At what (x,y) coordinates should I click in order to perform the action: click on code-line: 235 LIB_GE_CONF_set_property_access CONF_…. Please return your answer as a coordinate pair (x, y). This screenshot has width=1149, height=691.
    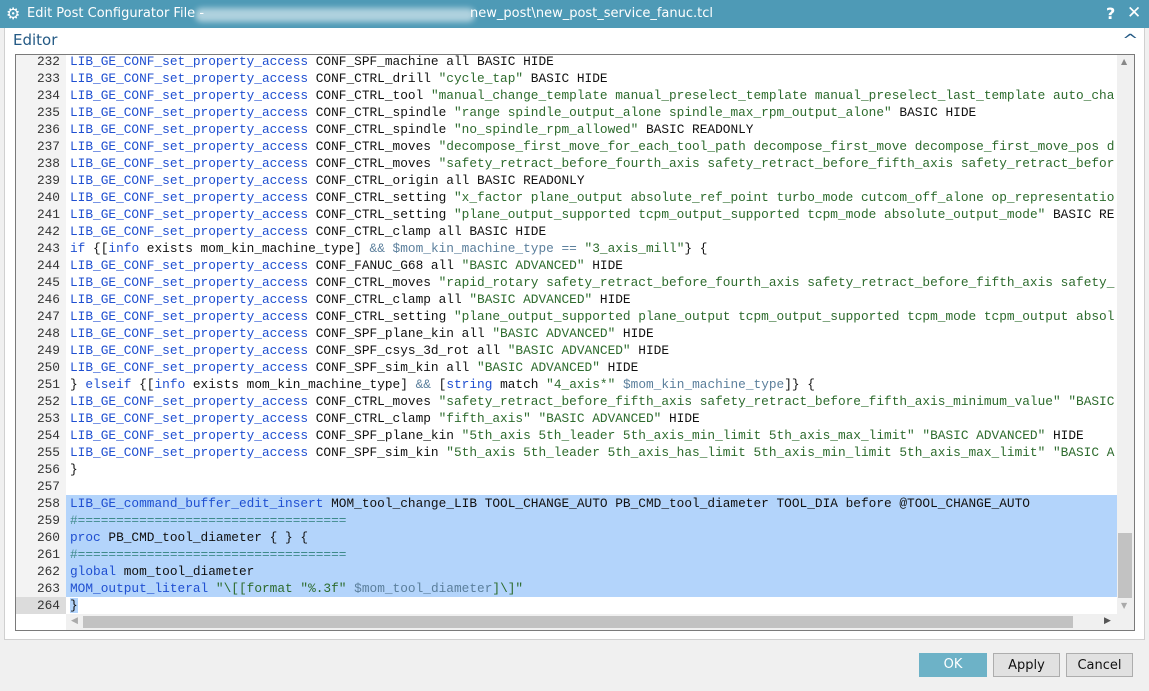
    Looking at the image, I should click on (566, 112).